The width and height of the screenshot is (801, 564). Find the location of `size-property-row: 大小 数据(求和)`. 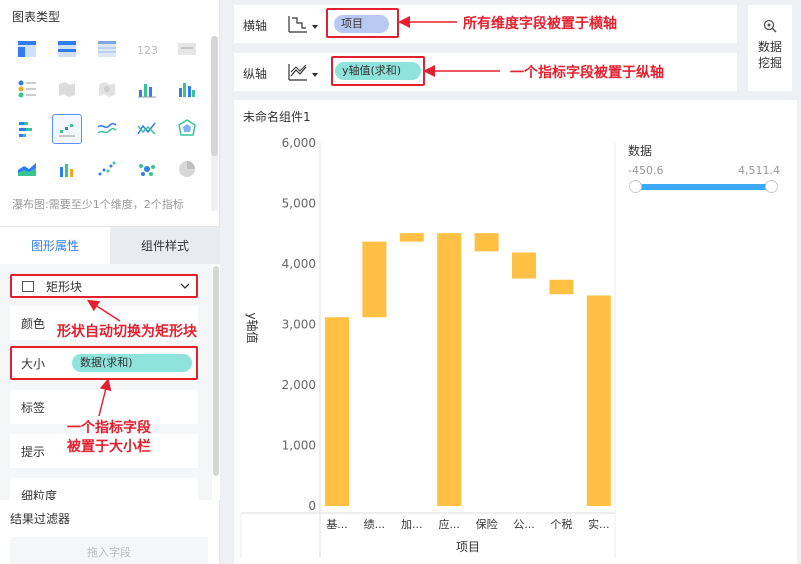

size-property-row: 大小 数据(求和) is located at coordinates (104, 363).